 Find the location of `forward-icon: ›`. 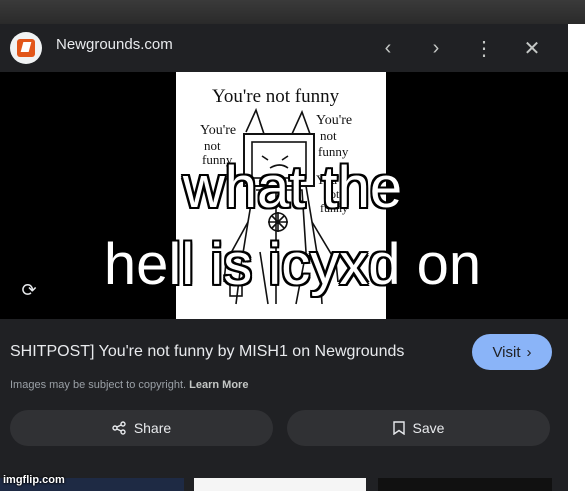

forward-icon: › is located at coordinates (436, 48).